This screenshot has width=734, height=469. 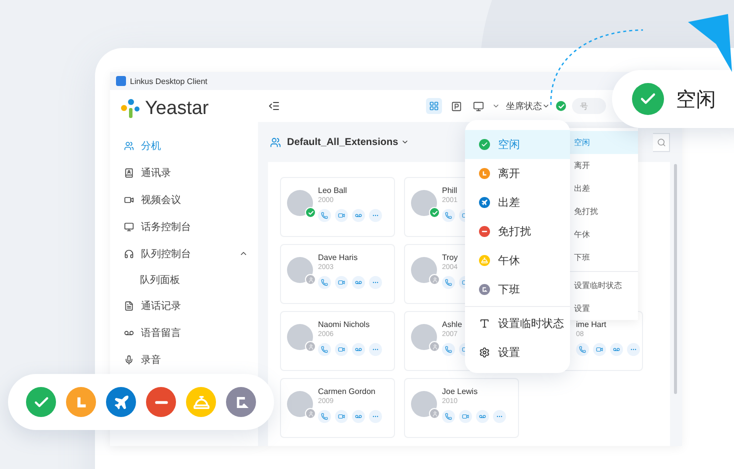 I want to click on extension-name: Carmen Gordon, so click(x=347, y=391).